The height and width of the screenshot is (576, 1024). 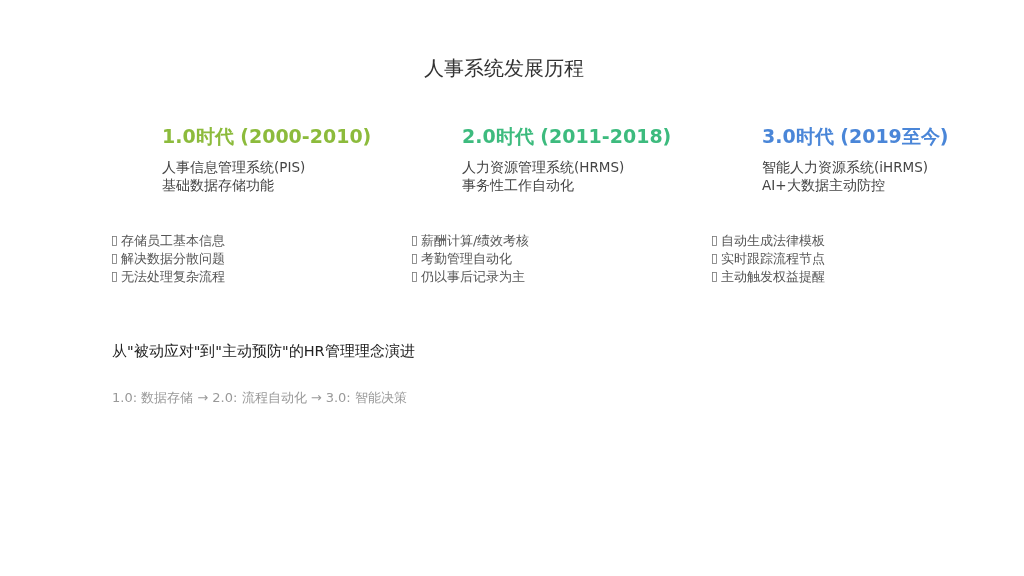 I want to click on era-heading: 3.0时代 (2019至今), so click(x=856, y=136).